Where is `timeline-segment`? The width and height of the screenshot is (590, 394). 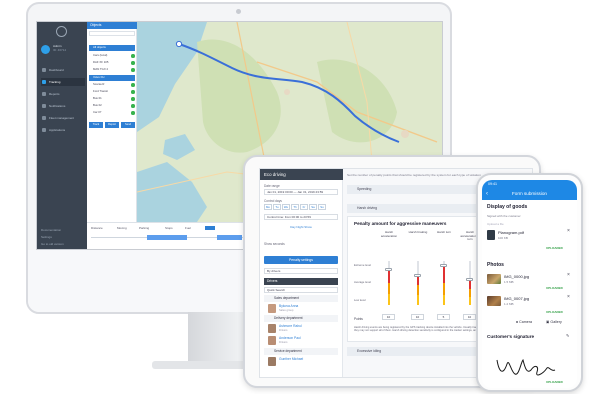 timeline-segment is located at coordinates (167, 237).